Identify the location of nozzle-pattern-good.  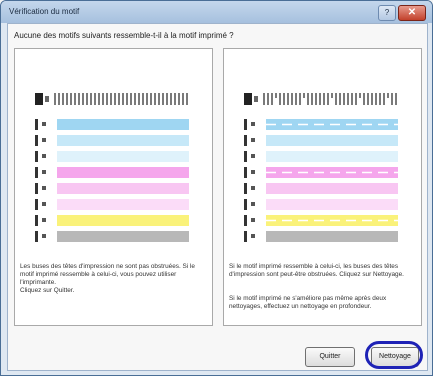
(112, 167).